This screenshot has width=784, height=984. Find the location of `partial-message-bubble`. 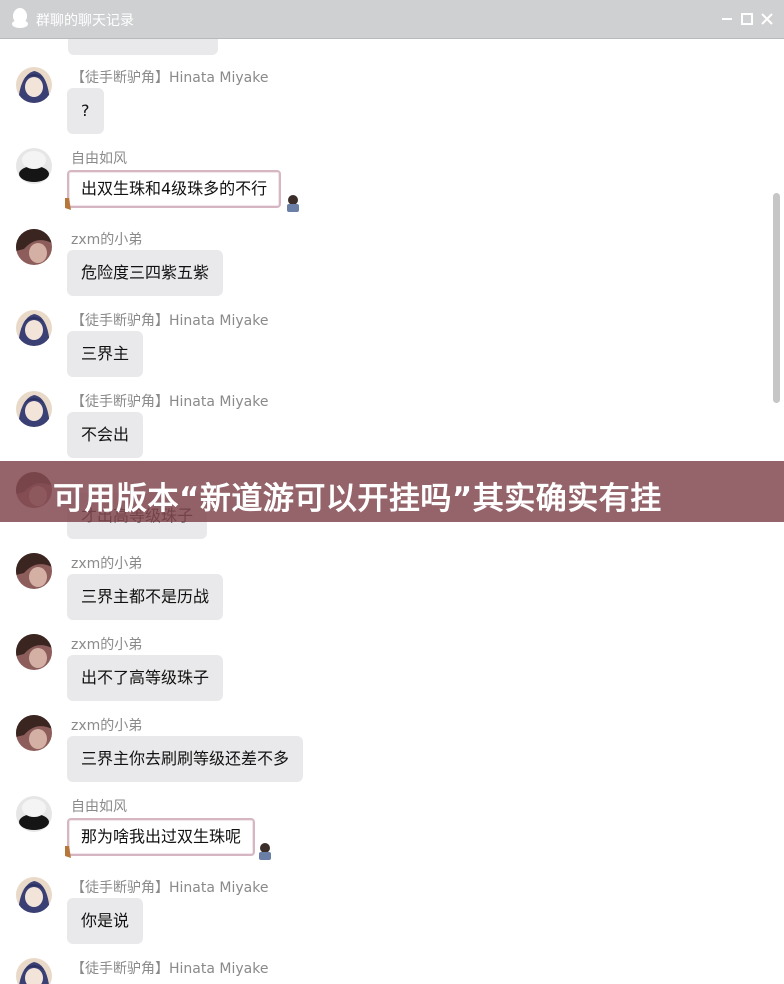

partial-message-bubble is located at coordinates (143, 47).